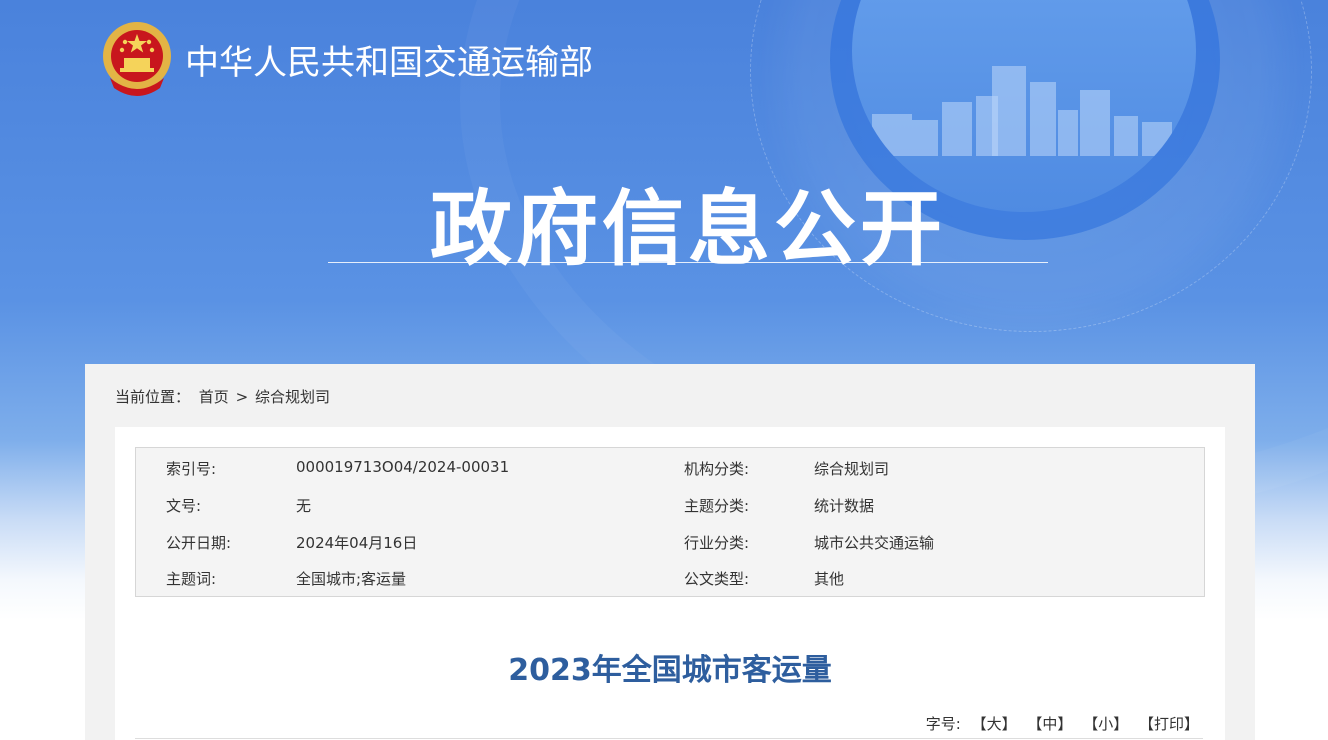  Describe the element at coordinates (994, 724) in the screenshot. I see `font-large-button: 【大】` at that location.